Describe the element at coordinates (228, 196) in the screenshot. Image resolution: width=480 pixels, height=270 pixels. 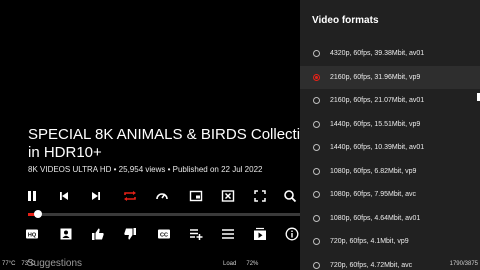
I see `close-box-icon` at that location.